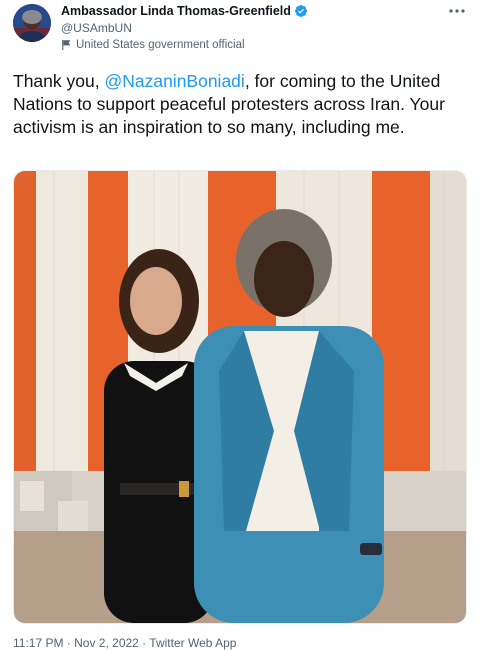 This screenshot has height=650, width=479. Describe the element at coordinates (174, 81) in the screenshot. I see `mention-link: @NazaninBoniadi` at that location.